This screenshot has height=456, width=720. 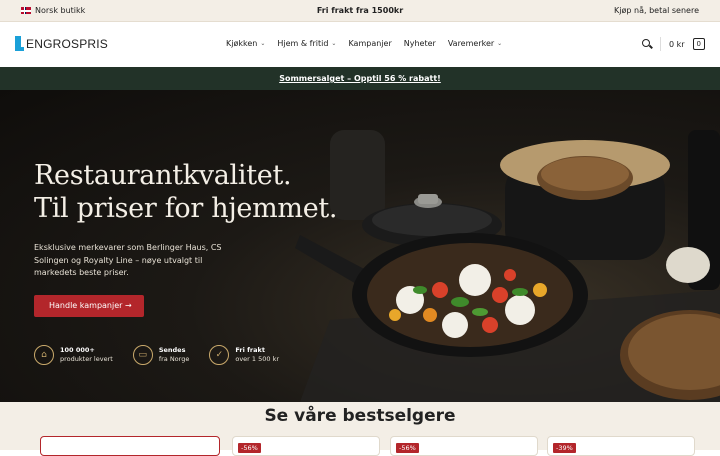 I want to click on usp-title: Fri frakt, so click(x=250, y=350).